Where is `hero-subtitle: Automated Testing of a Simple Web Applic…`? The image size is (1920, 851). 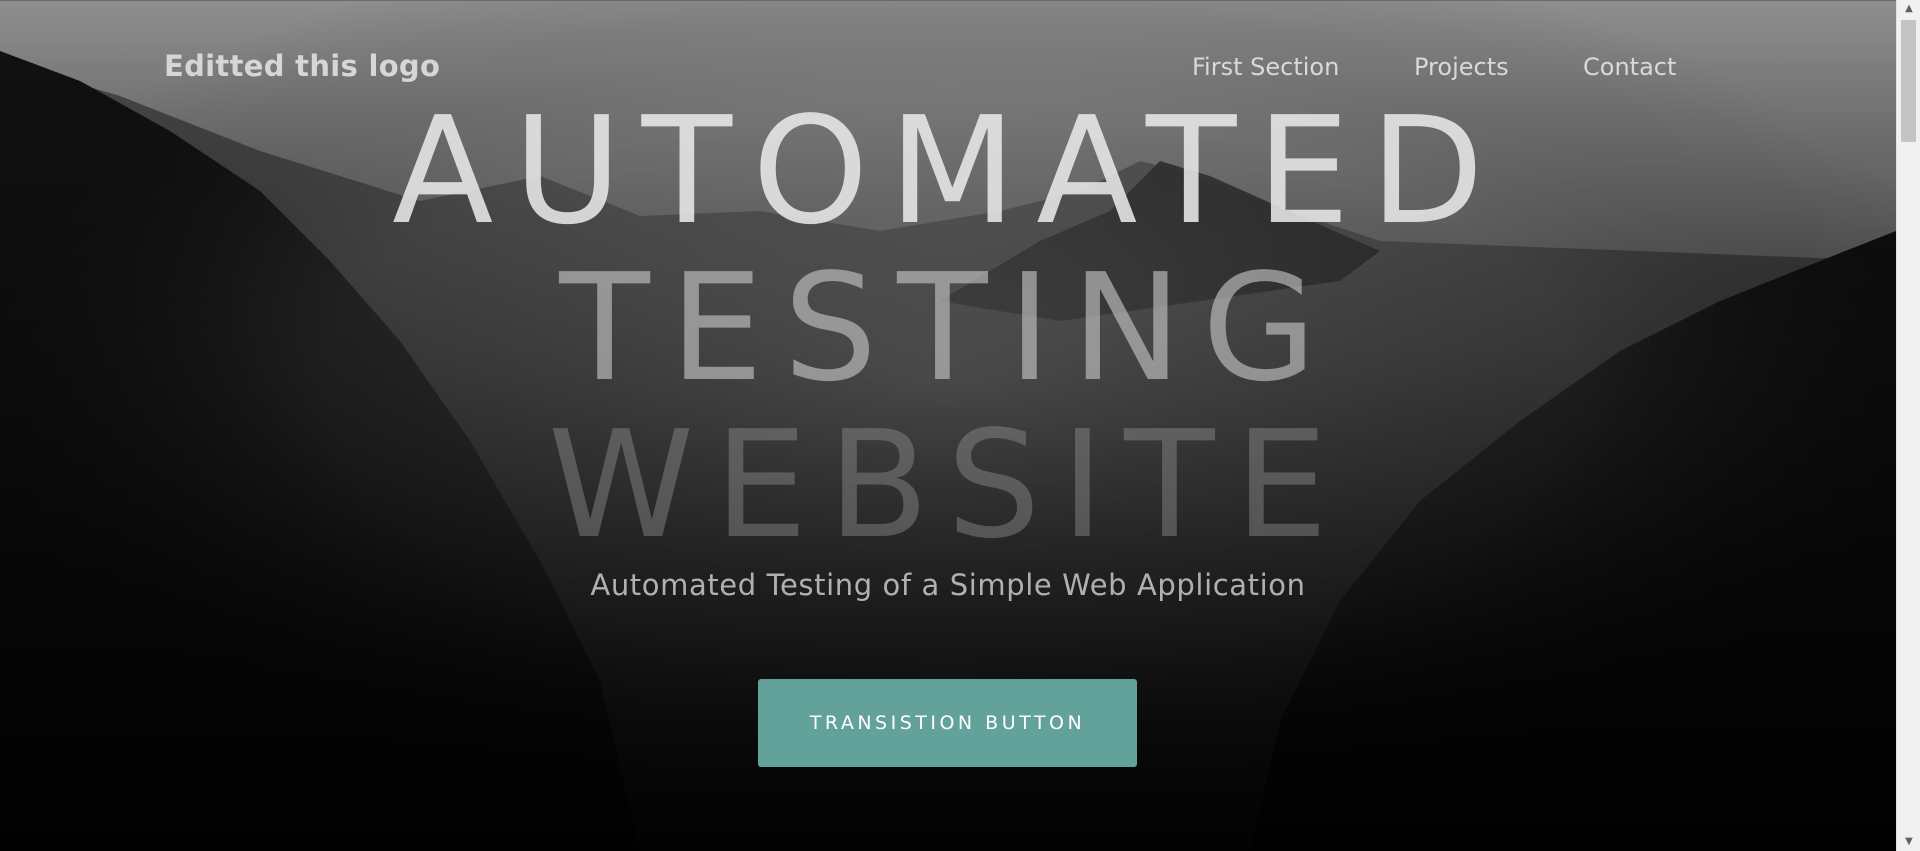
hero-subtitle: Automated Testing of a Simple Web Applic… is located at coordinates (948, 585).